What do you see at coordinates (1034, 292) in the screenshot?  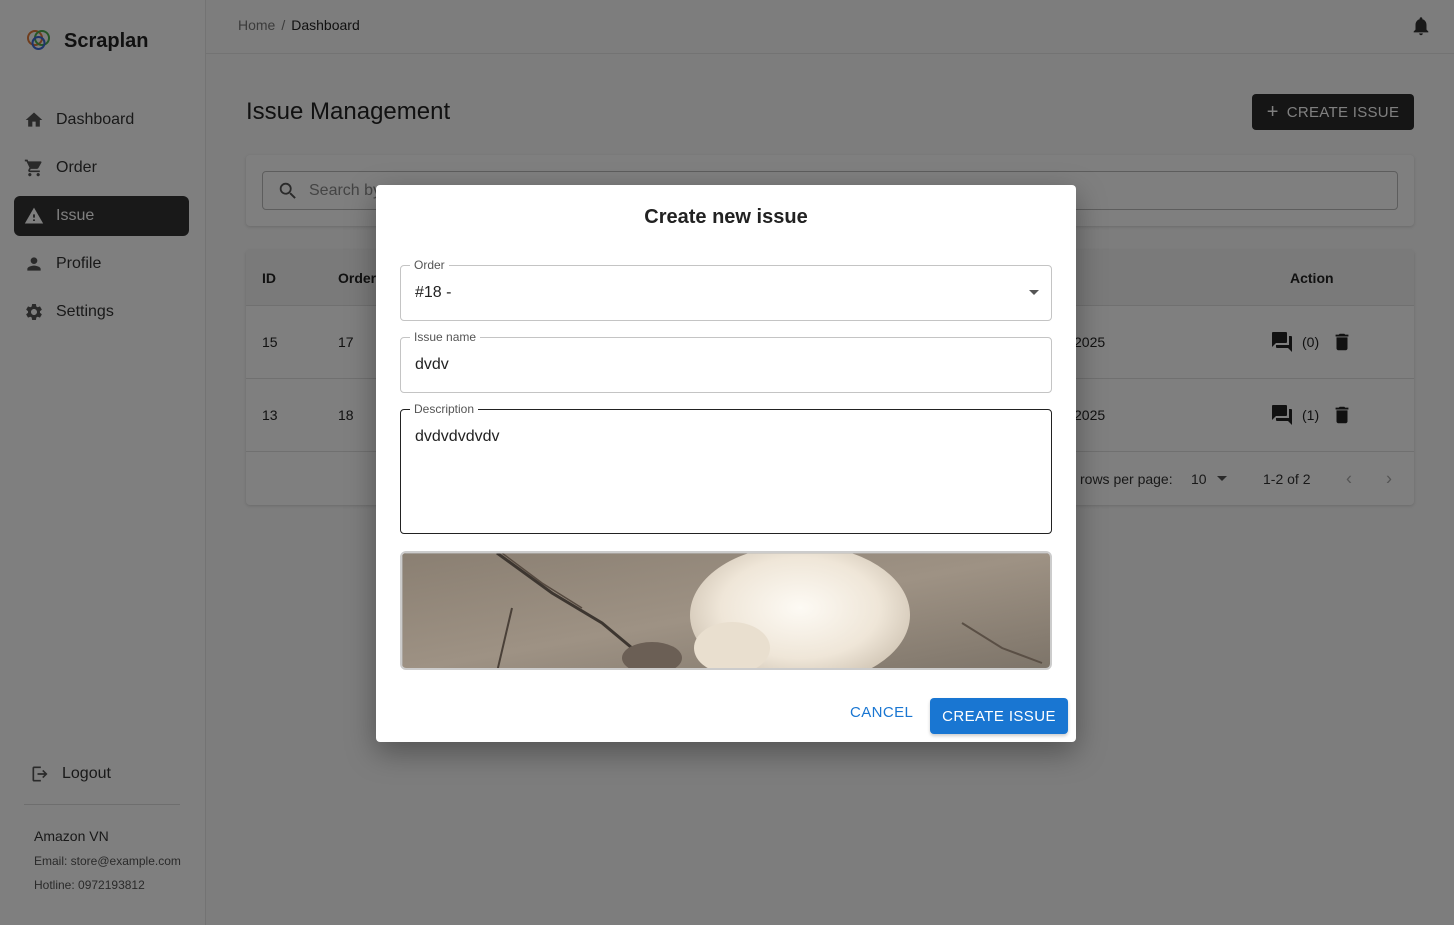 I see `chevron-down-icon` at bounding box center [1034, 292].